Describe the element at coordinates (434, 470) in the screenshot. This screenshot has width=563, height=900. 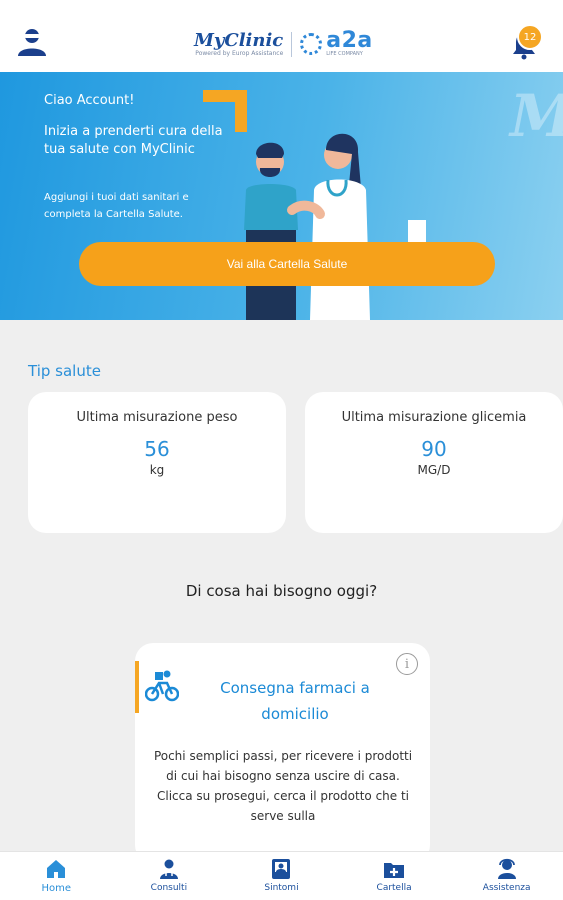
I see `tip-card-unit: MG/D` at that location.